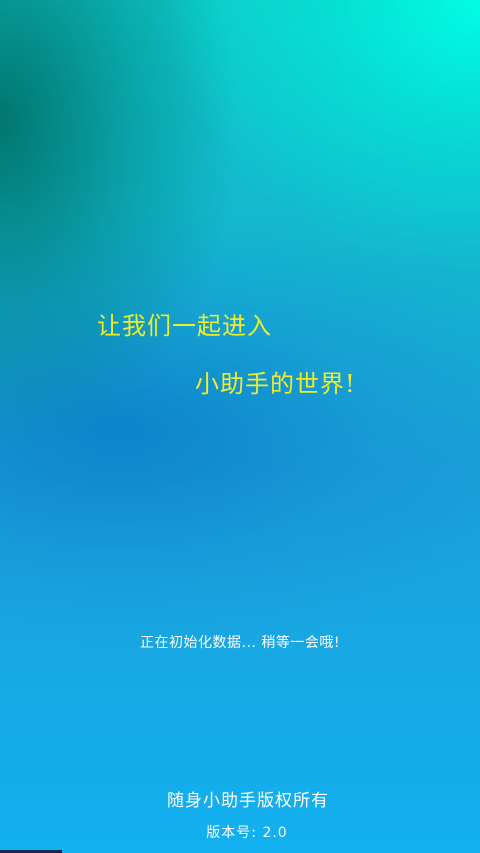 This screenshot has width=480, height=853. Describe the element at coordinates (248, 801) in the screenshot. I see `copyright-text: 随身小助手版权所有` at that location.